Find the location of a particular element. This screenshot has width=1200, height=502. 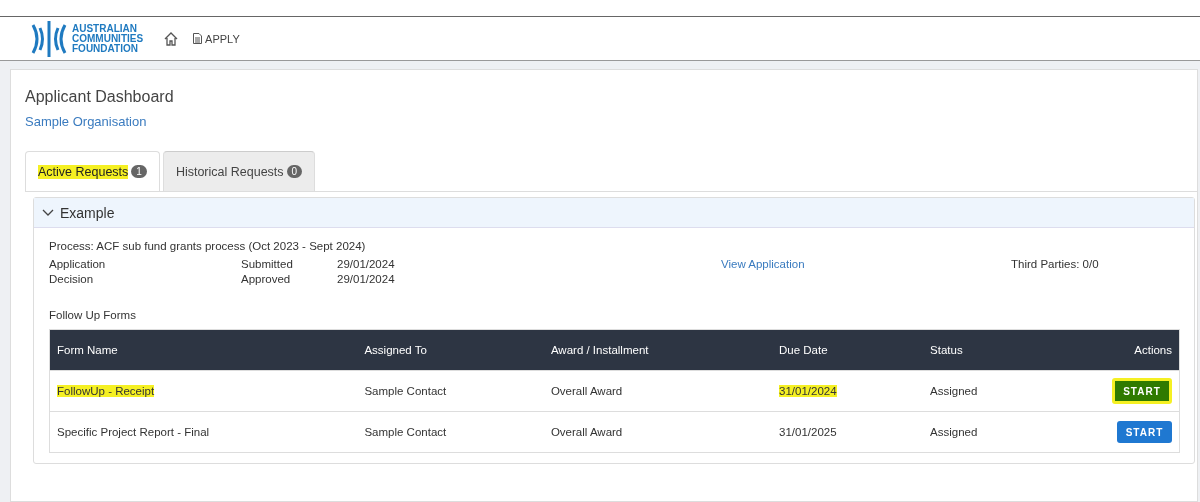

stage-name: Decision is located at coordinates (72, 279).